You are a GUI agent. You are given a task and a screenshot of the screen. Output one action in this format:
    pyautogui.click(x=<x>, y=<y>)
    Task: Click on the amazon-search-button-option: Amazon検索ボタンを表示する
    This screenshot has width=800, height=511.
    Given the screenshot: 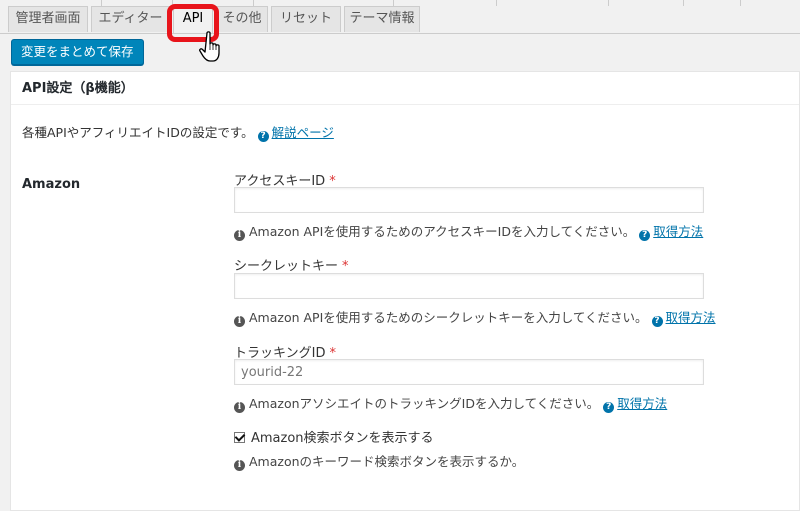 What is the action you would take?
    pyautogui.click(x=334, y=436)
    